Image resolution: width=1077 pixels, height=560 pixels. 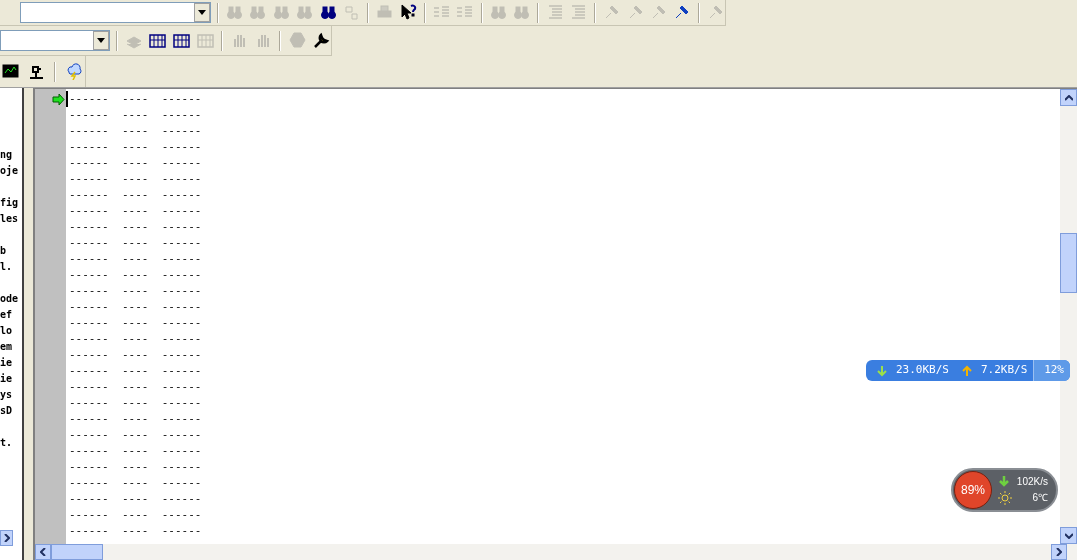 I want to click on toolbar-button, so click(x=408, y=12).